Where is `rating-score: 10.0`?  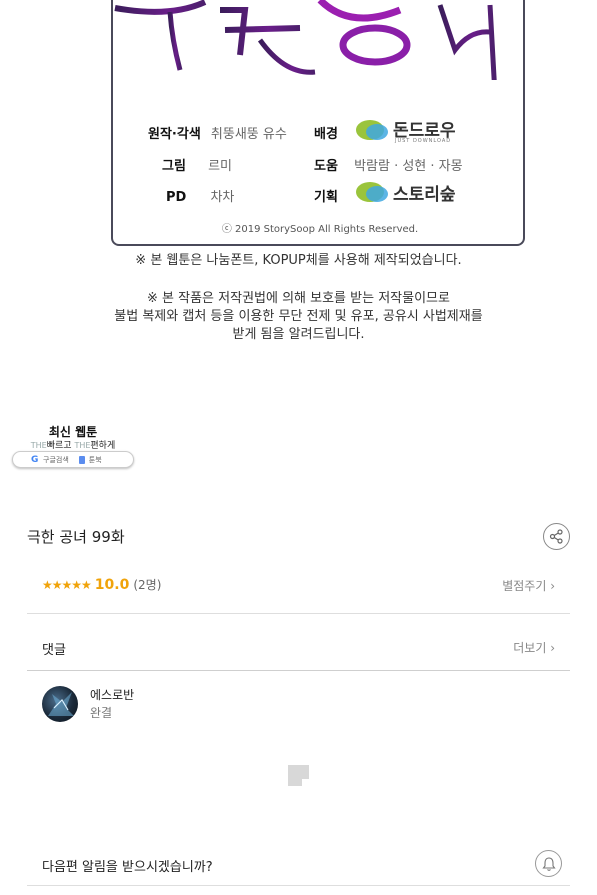 rating-score: 10.0 is located at coordinates (112, 585).